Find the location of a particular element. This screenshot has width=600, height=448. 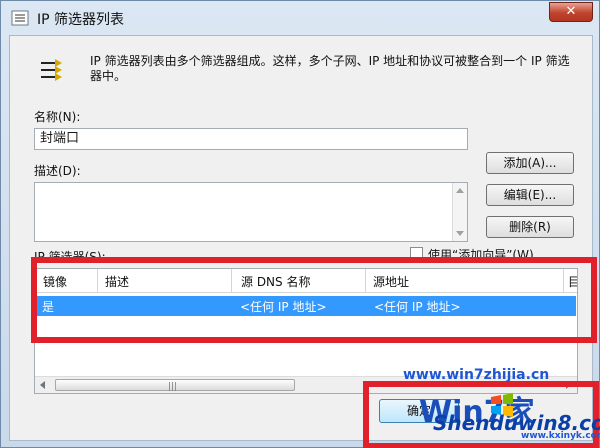

remove-button: 删除(R) is located at coordinates (530, 227).